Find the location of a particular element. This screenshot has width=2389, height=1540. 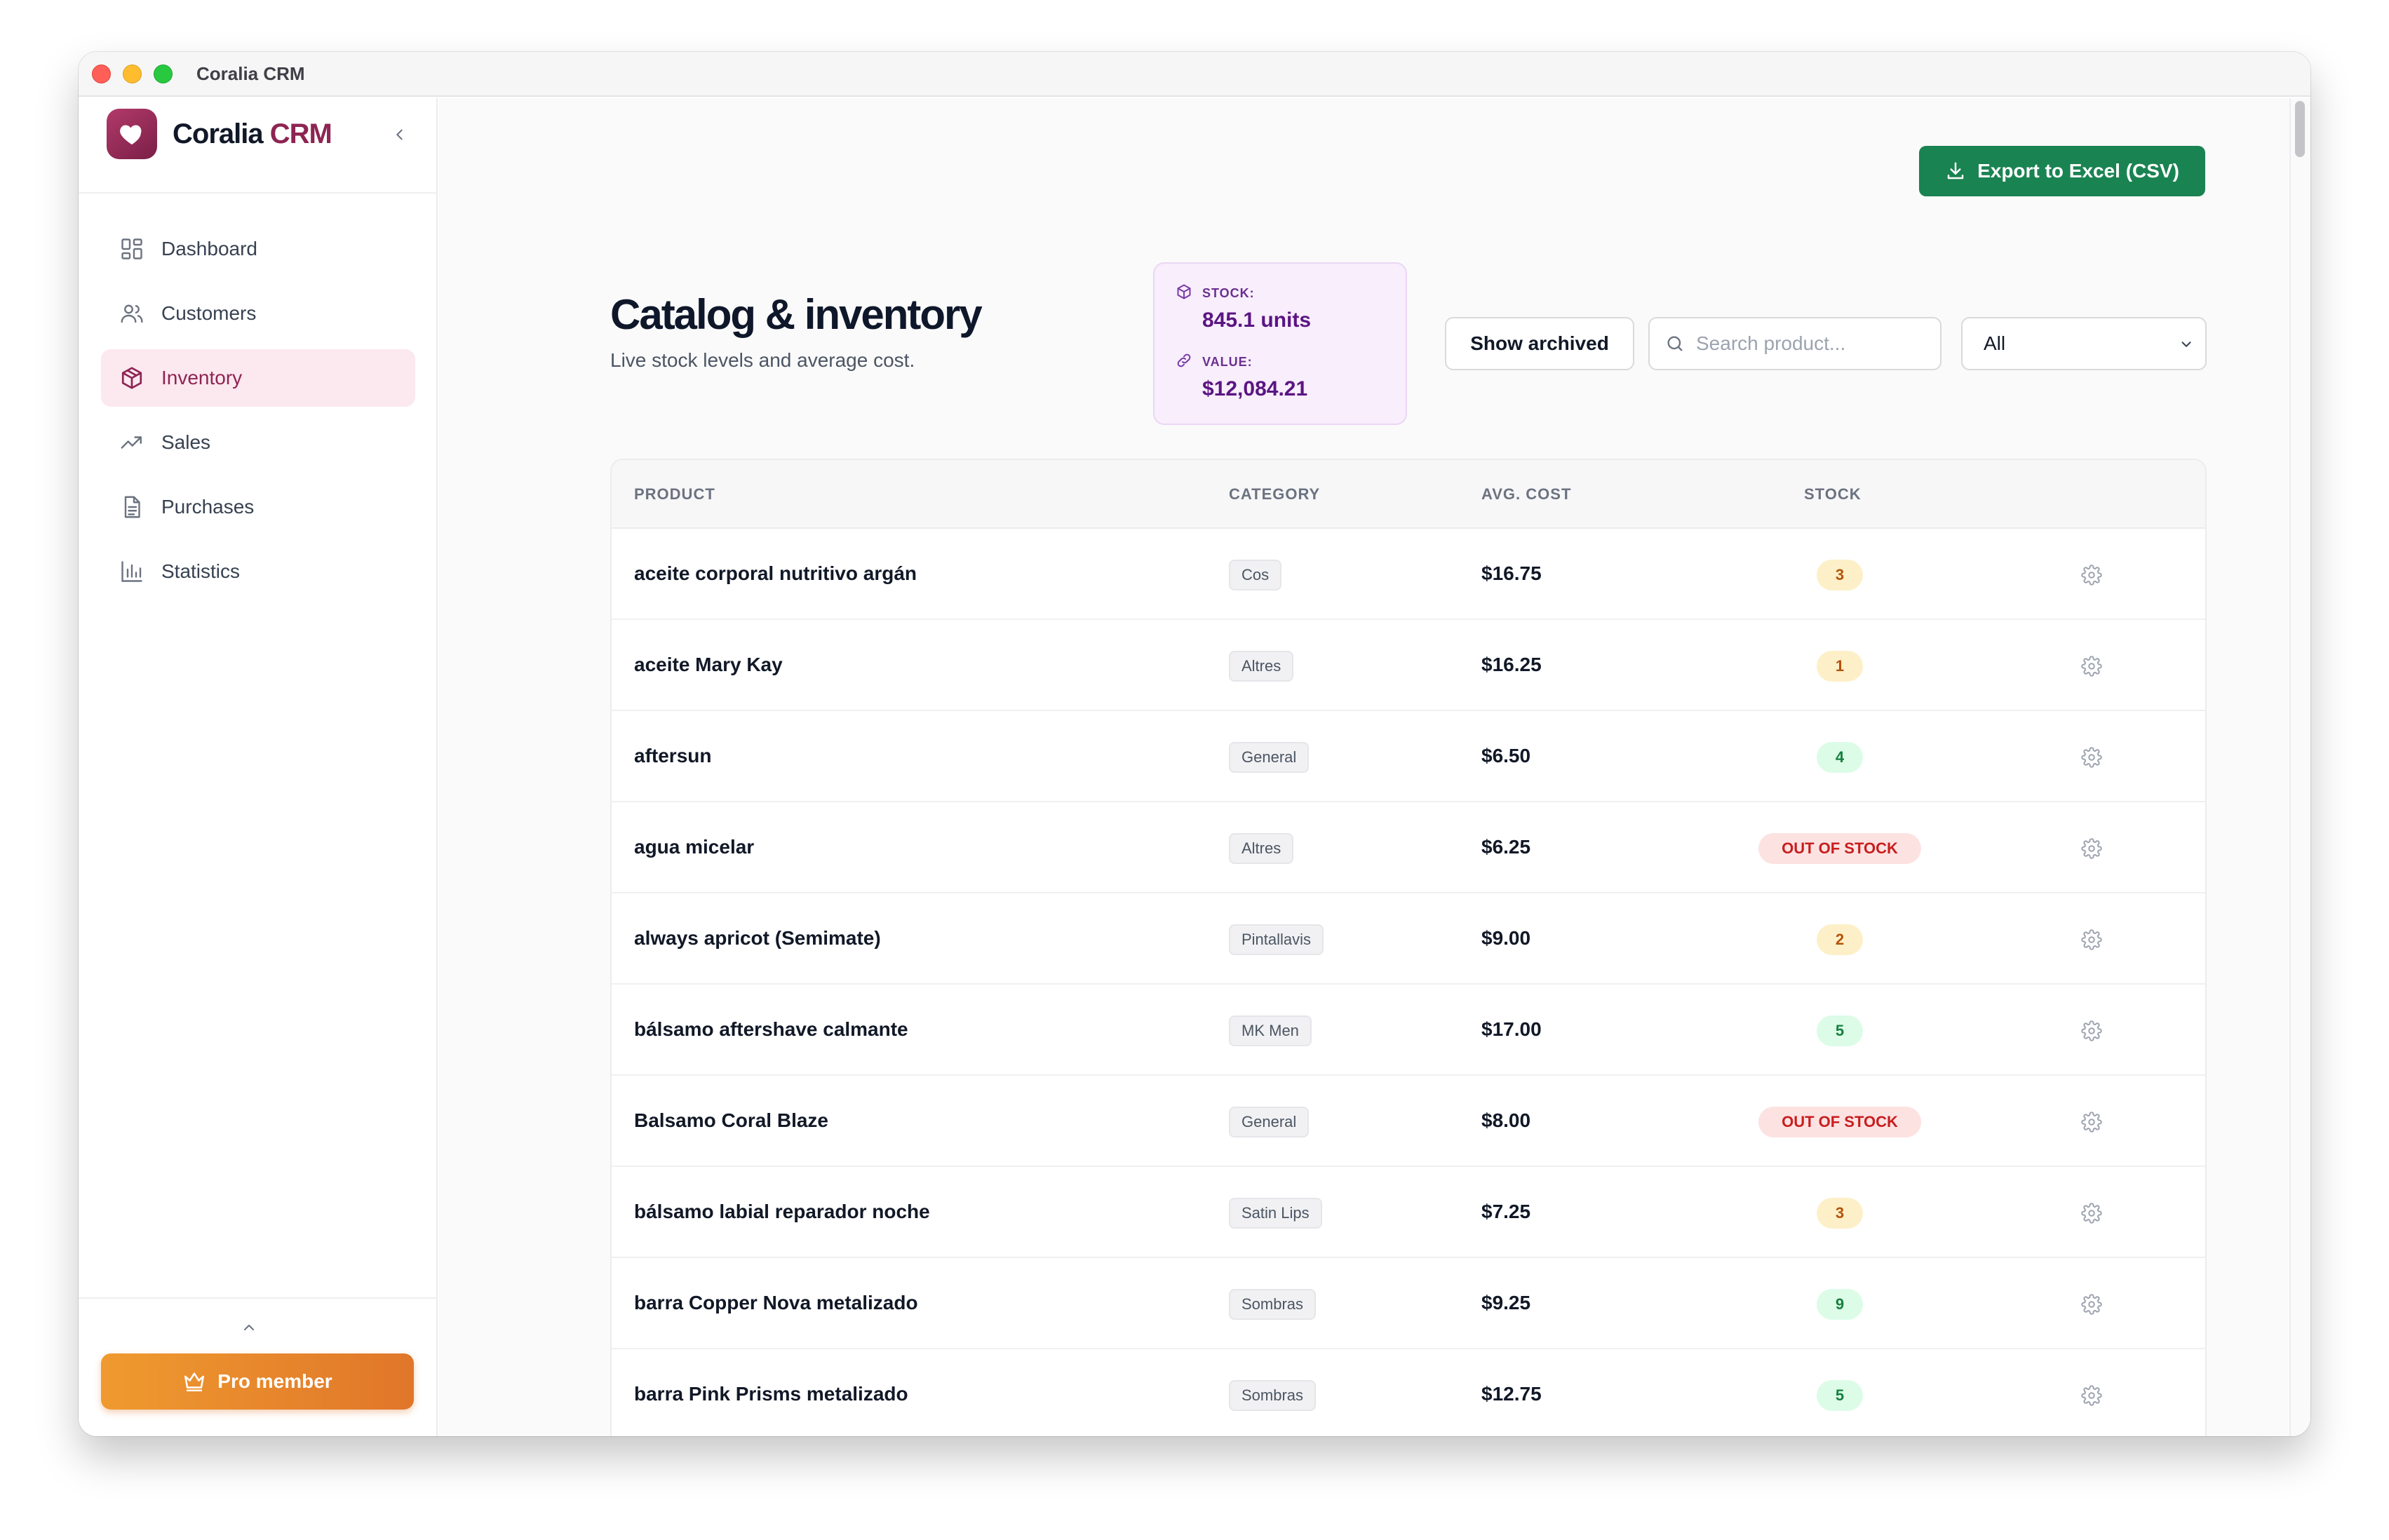

search-input is located at coordinates (1808, 343).